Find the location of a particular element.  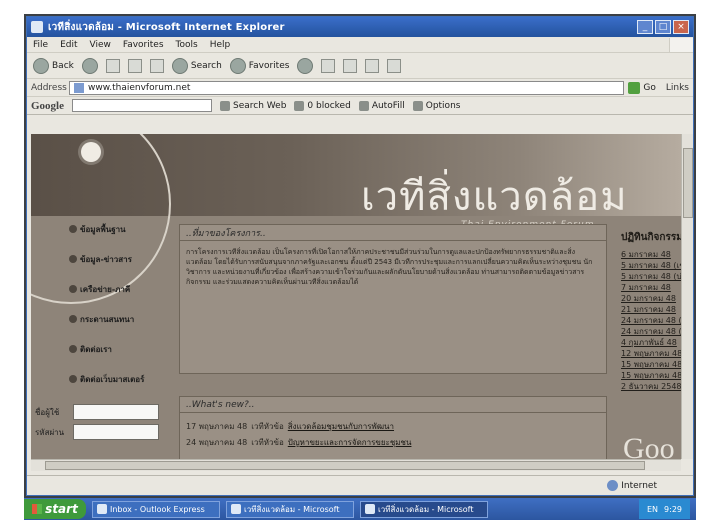

nav-item-network: เครือข่าย-ภาคี is located at coordinates (117, 289).